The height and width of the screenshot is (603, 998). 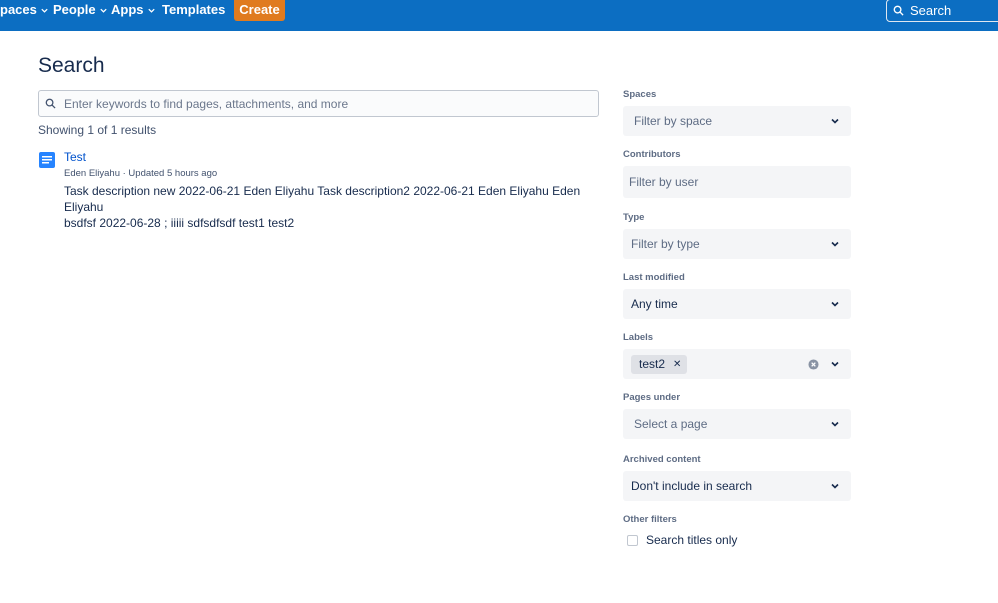 I want to click on label-tag: test2 ✕, so click(x=659, y=364).